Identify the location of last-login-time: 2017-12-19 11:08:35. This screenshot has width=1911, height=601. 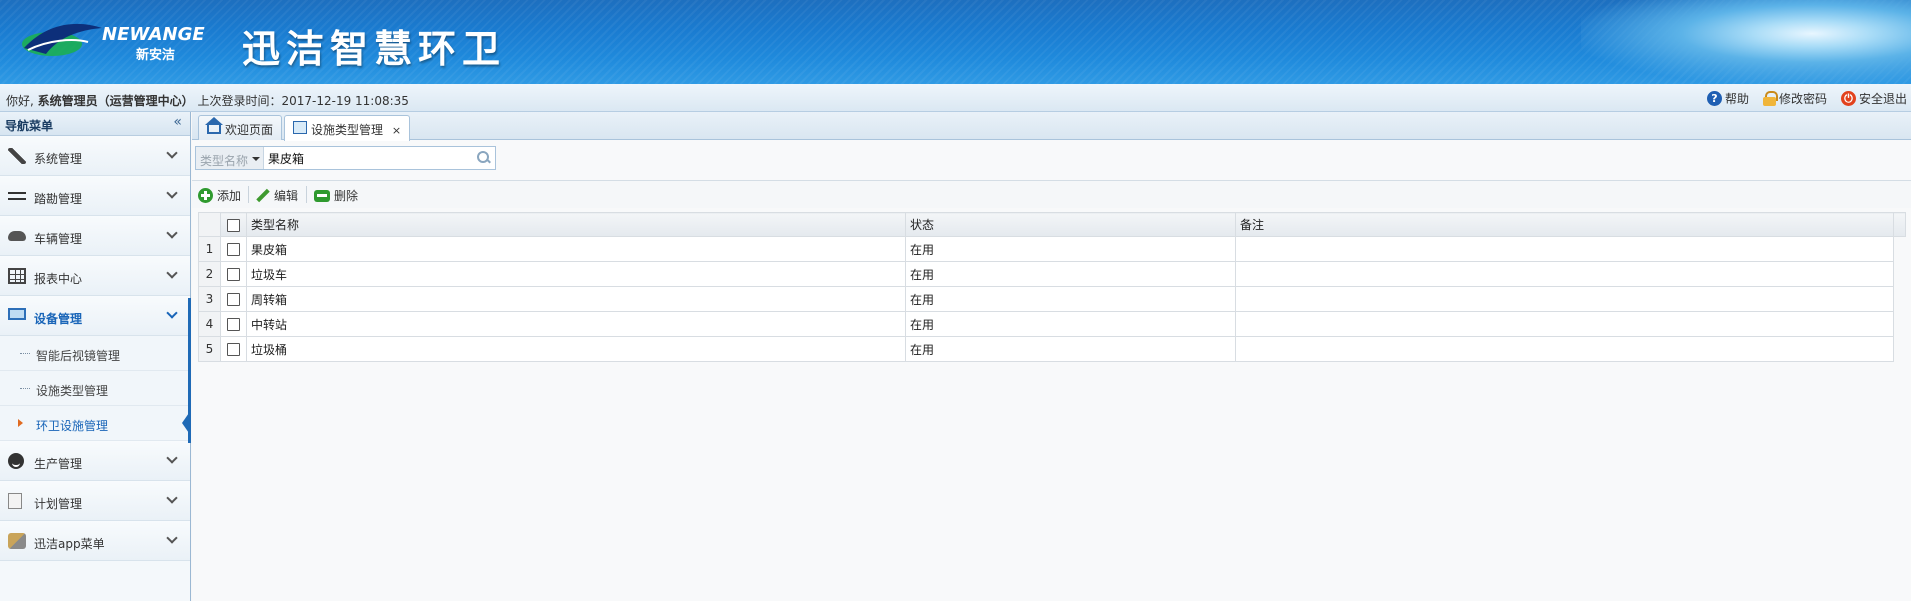
(345, 101).